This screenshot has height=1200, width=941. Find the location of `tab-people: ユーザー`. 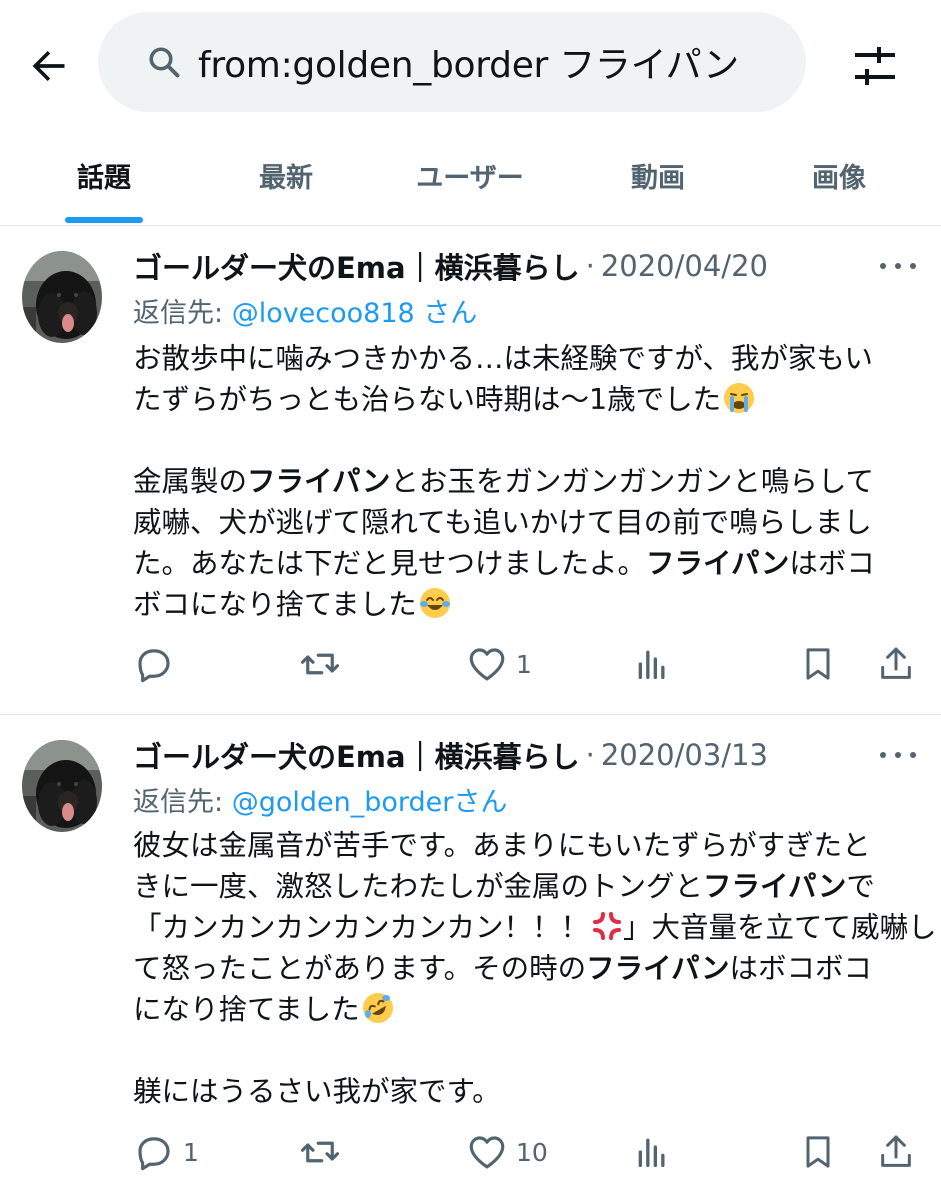

tab-people: ユーザー is located at coordinates (470, 175).